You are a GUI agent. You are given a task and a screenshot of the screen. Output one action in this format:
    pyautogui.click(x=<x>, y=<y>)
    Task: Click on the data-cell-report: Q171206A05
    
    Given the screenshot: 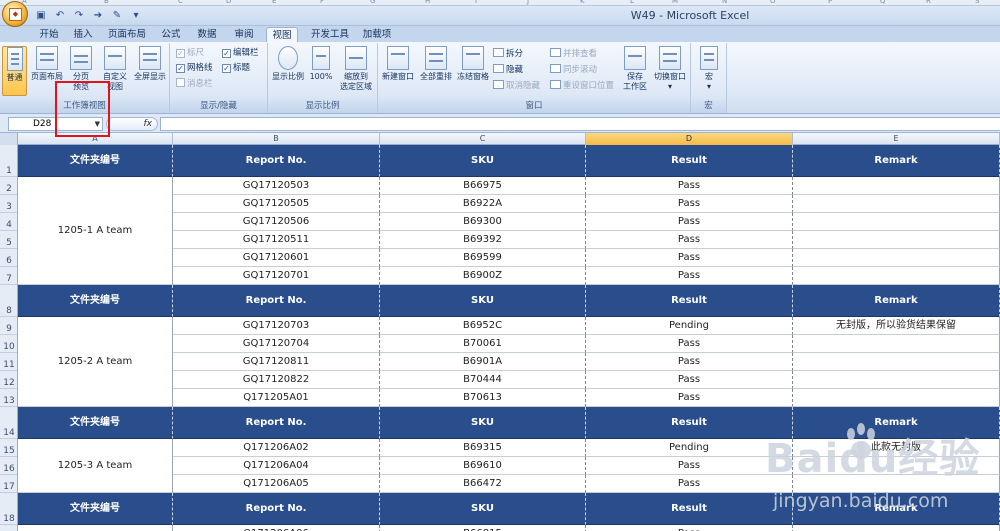 What is the action you would take?
    pyautogui.click(x=276, y=484)
    